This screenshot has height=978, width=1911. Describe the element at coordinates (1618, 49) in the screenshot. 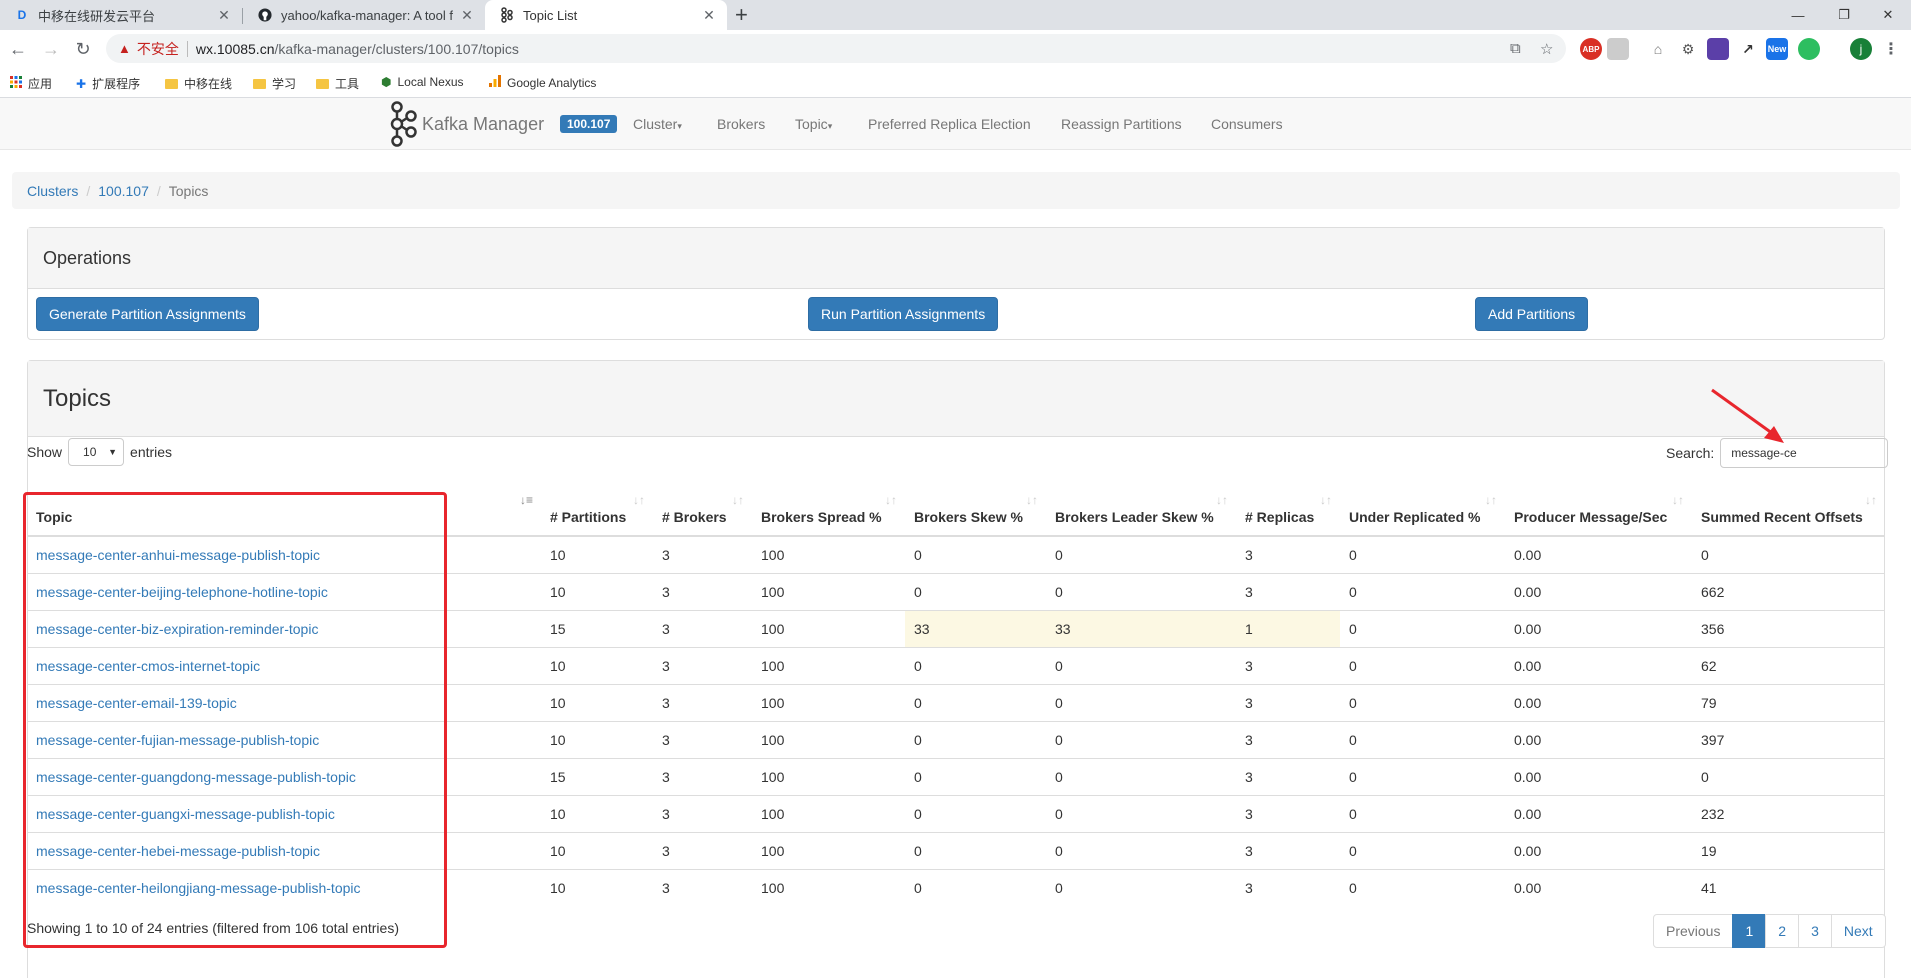

I see `extension-grey-icon` at that location.